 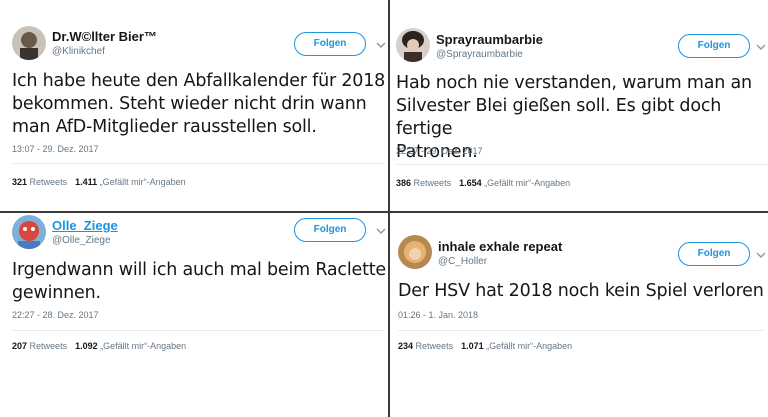 I want to click on timestamp: 22:27 - 29. Dez. 2017, so click(x=439, y=151).